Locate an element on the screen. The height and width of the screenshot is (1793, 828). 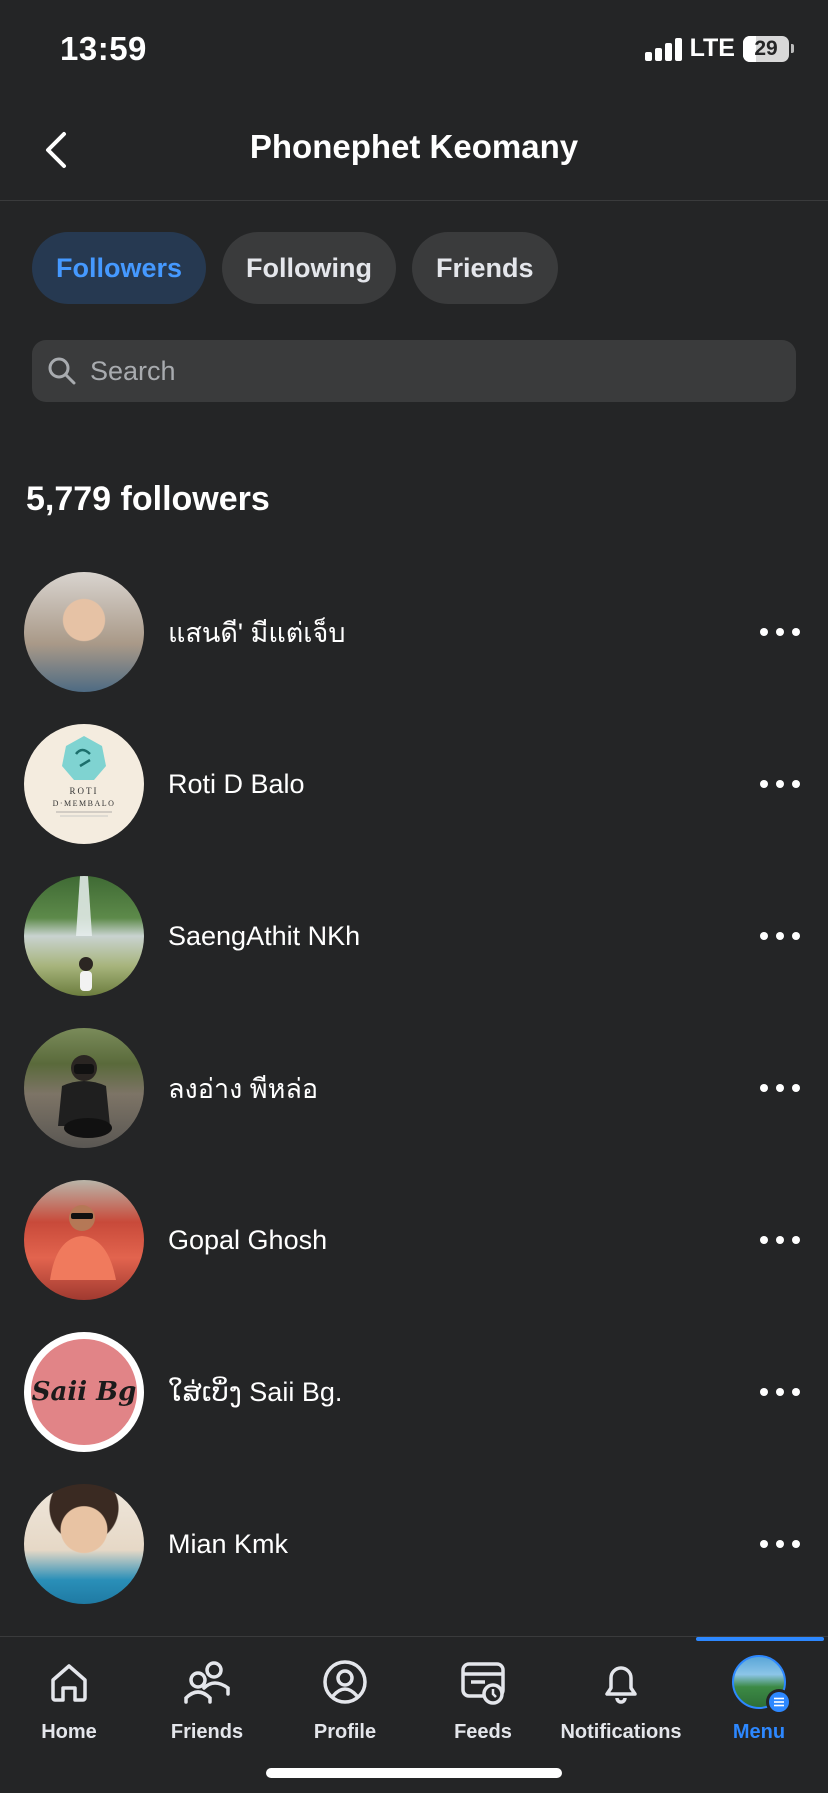
nav-friends-label: Friends is located at coordinates (207, 1732).